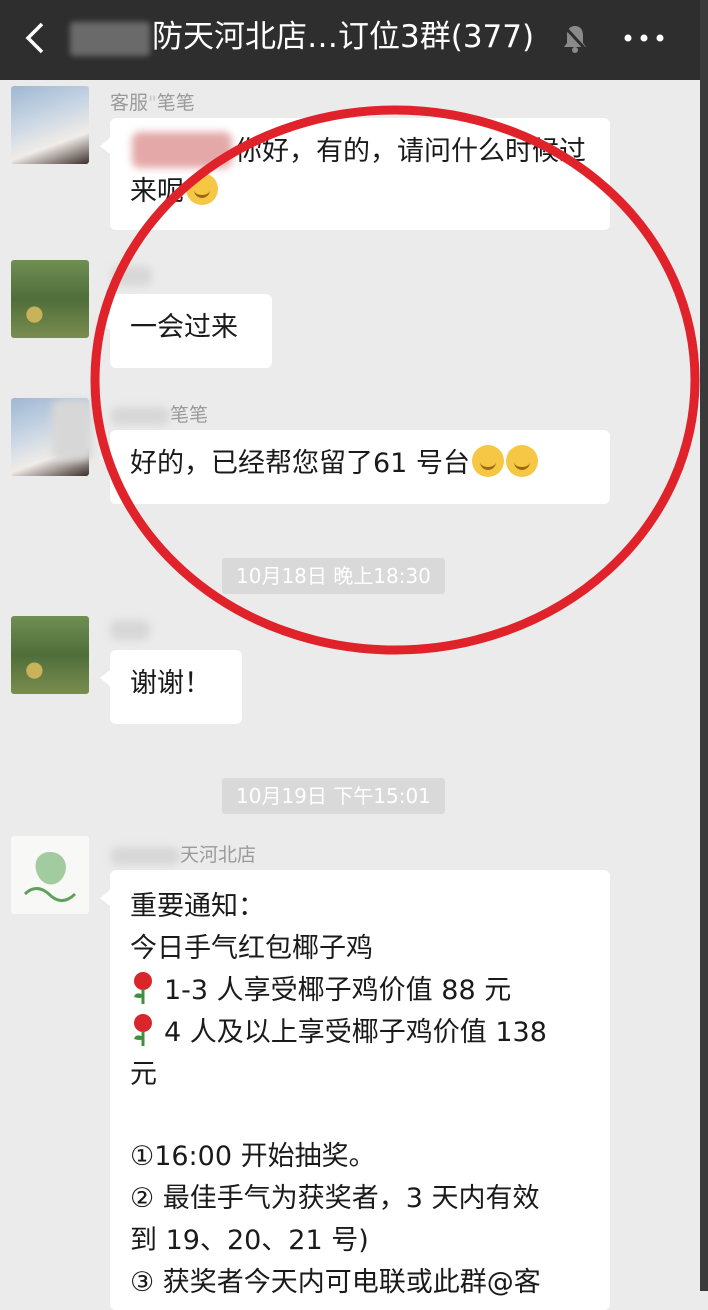  What do you see at coordinates (152, 103) in the screenshot?
I see `sender-name: 客服"笔笔` at bounding box center [152, 103].